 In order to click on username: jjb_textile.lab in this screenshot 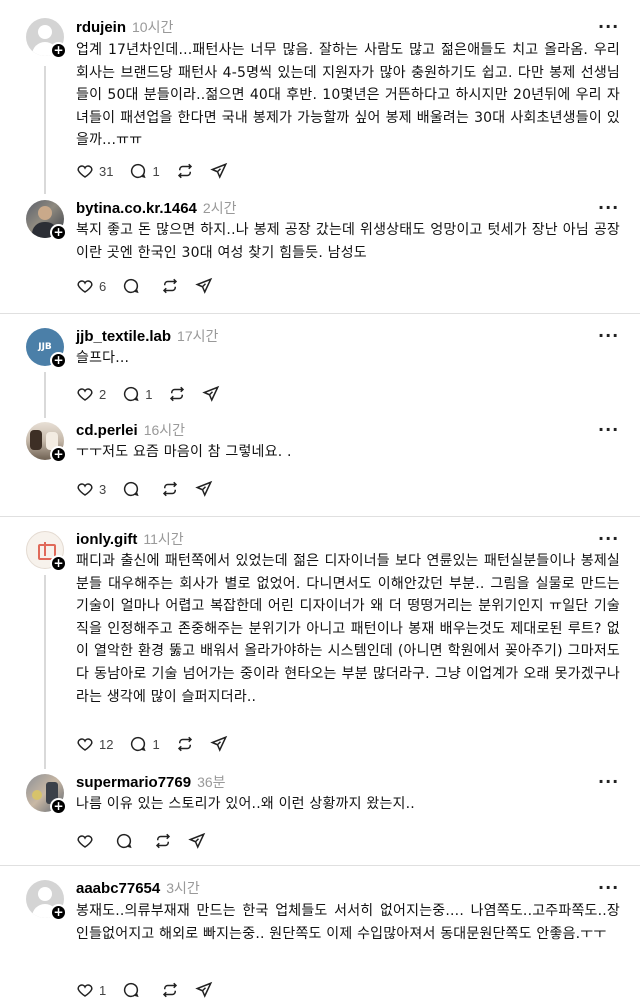, I will do `click(123, 336)`.